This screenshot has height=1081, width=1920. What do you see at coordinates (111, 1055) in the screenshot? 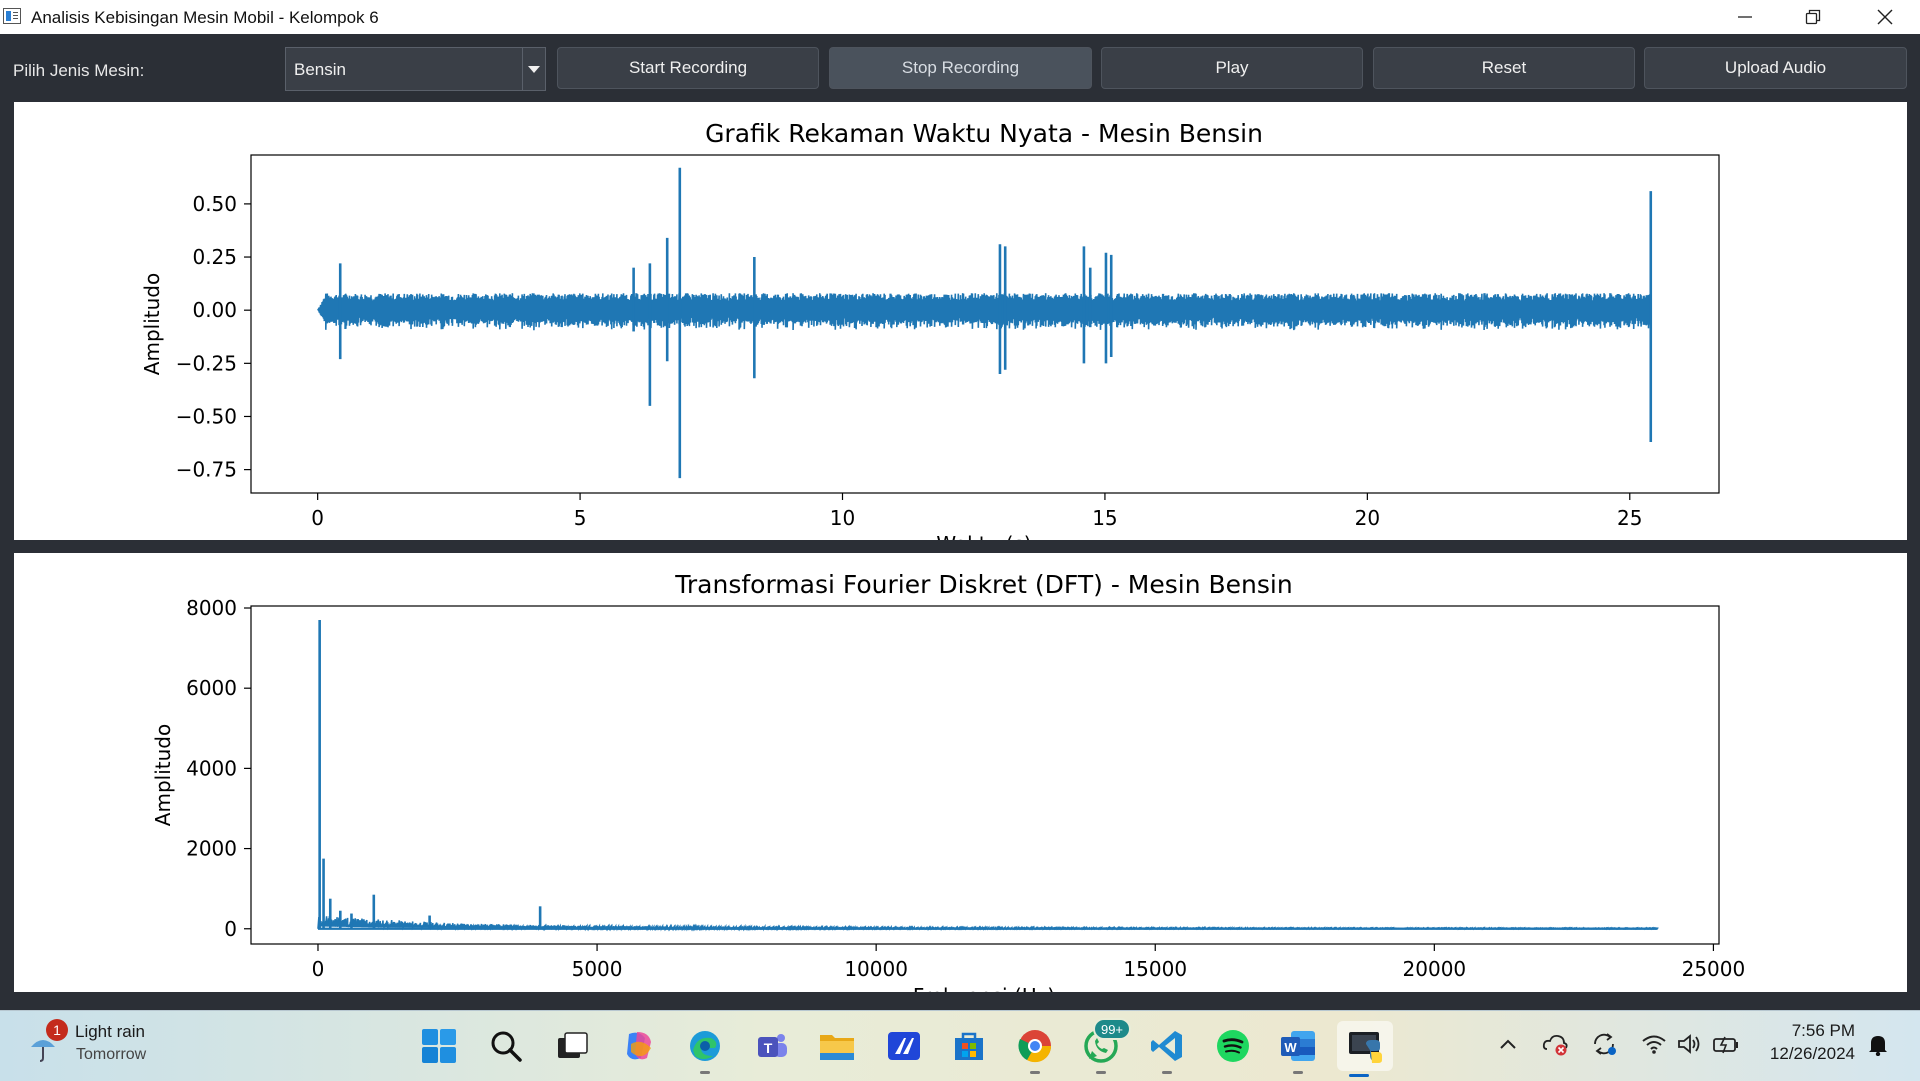
I see `weather-forecast-day: Tomorrow` at bounding box center [111, 1055].